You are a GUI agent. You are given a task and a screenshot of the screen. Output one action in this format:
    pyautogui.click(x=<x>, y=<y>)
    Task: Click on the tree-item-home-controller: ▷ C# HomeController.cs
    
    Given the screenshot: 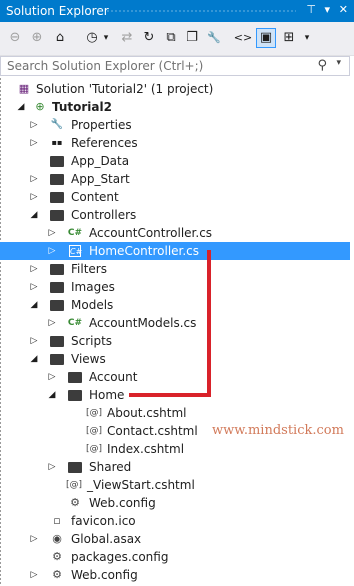 What is the action you would take?
    pyautogui.click(x=175, y=251)
    